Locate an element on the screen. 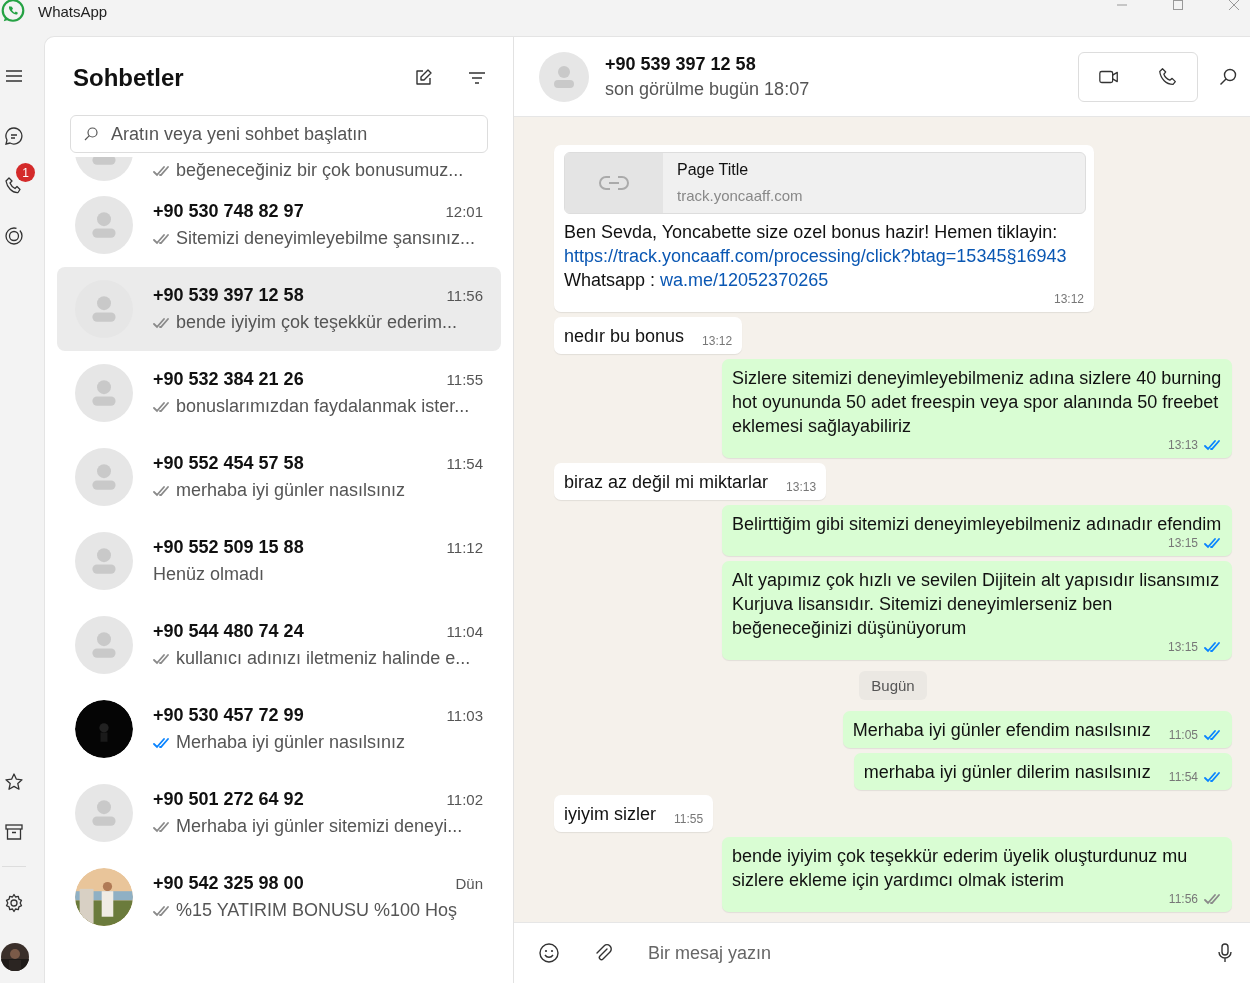  timestamp: Dün is located at coordinates (469, 883).